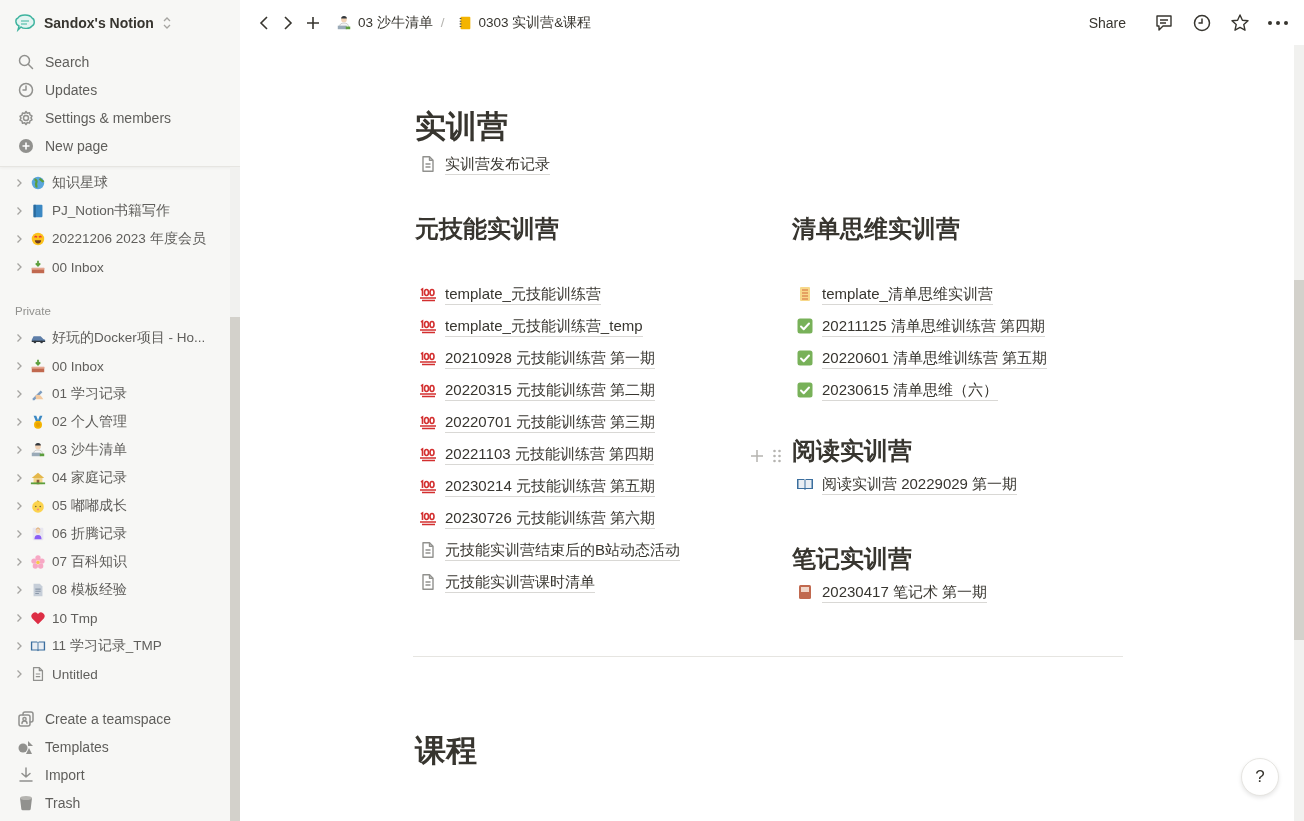 Image resolution: width=1304 pixels, height=821 pixels. What do you see at coordinates (115, 239) in the screenshot?
I see `sidebar-page-item: 20221206 2023 年度会员` at bounding box center [115, 239].